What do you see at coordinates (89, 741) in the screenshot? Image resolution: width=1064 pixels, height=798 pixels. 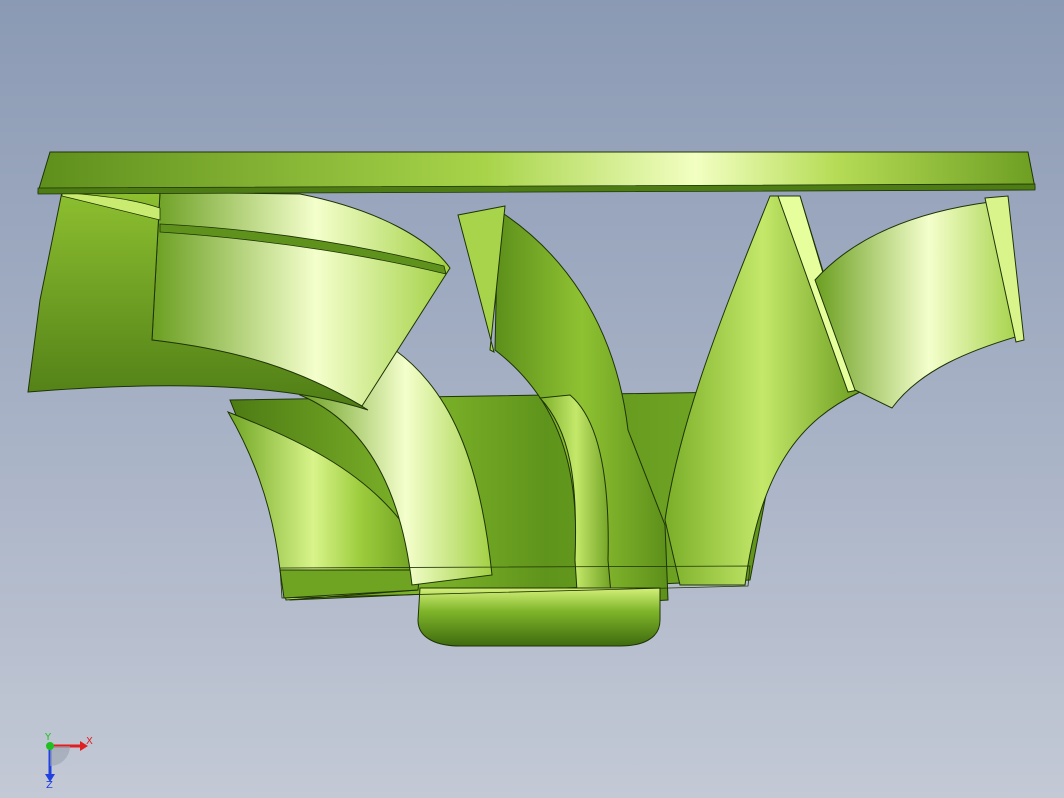 I see `x-axis-label: X` at bounding box center [89, 741].